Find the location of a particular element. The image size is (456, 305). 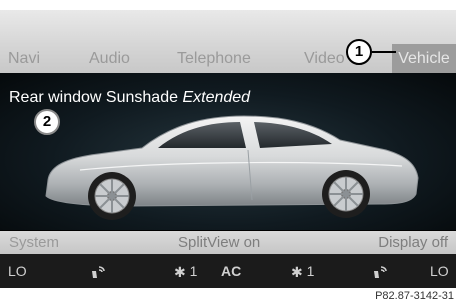

system-button: System is located at coordinates (34, 242).